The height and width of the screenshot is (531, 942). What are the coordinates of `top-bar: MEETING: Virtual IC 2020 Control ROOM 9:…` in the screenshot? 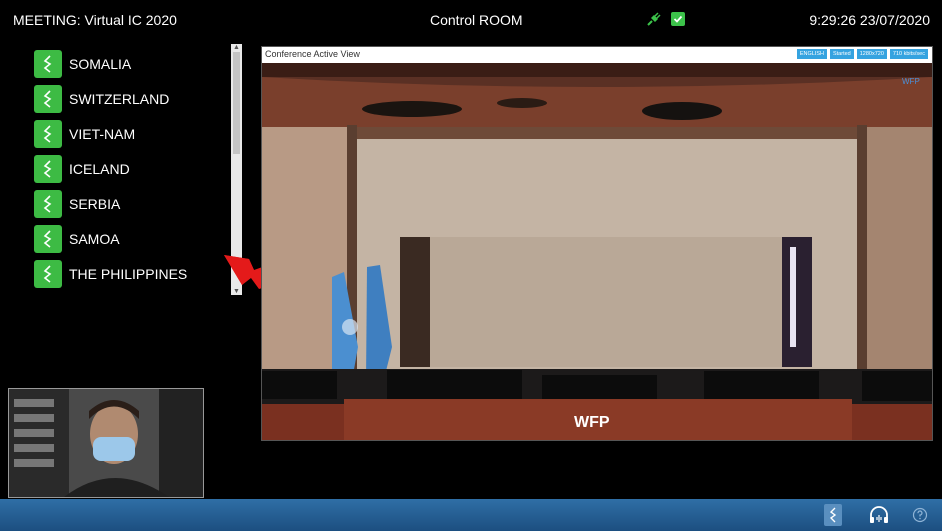 It's located at (471, 21).